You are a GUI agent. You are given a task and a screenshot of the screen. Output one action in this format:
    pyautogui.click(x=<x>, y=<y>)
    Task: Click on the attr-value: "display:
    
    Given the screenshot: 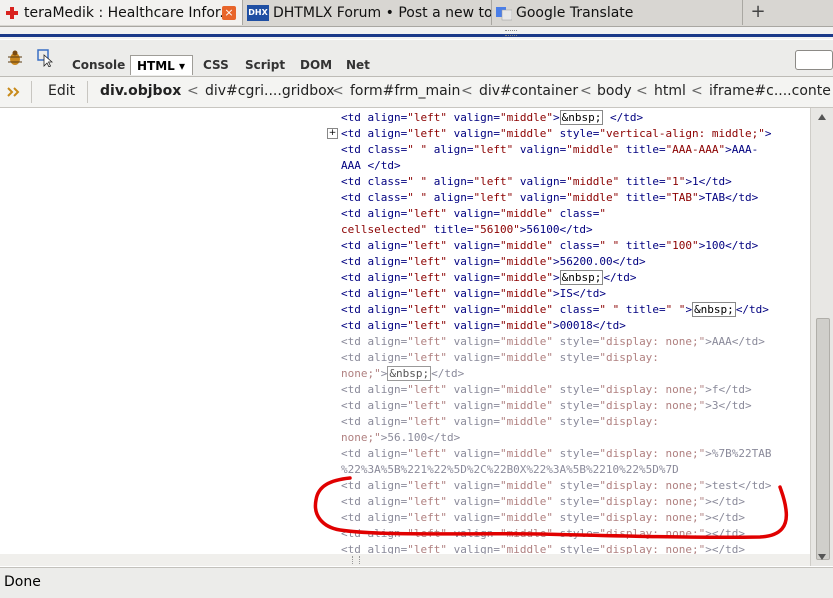 What is the action you would take?
    pyautogui.click(x=629, y=357)
    